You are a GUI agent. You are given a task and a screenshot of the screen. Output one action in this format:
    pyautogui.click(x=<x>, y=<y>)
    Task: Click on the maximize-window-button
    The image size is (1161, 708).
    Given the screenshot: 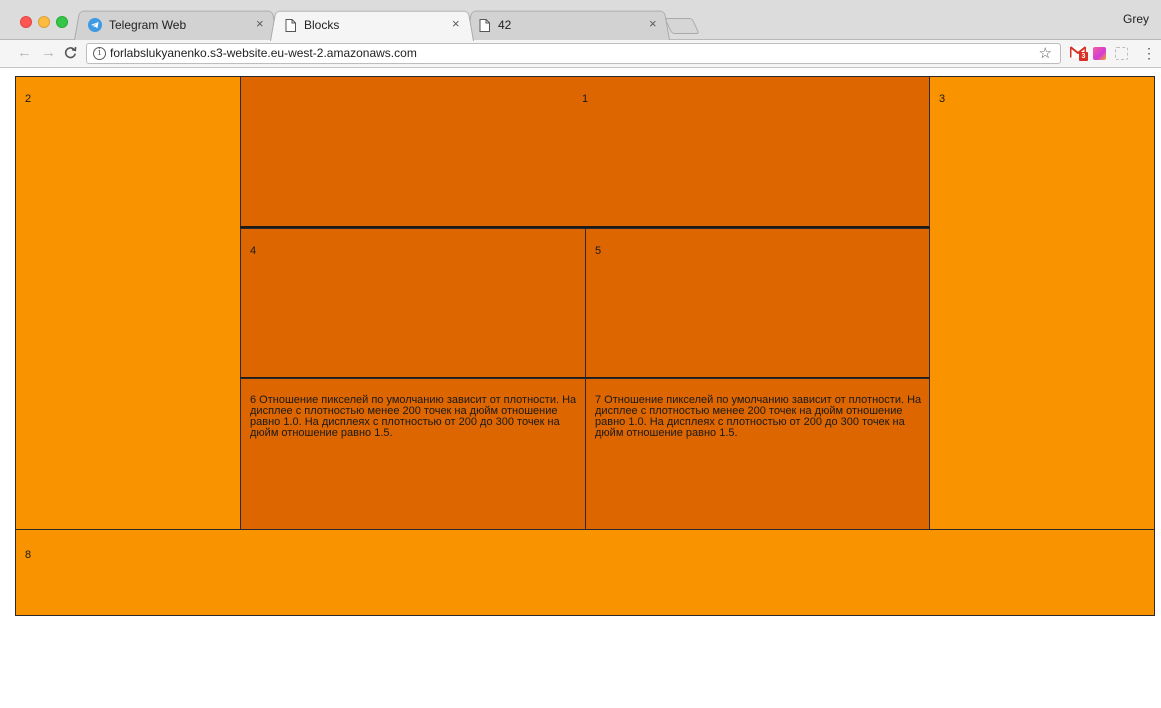 What is the action you would take?
    pyautogui.click(x=62, y=22)
    